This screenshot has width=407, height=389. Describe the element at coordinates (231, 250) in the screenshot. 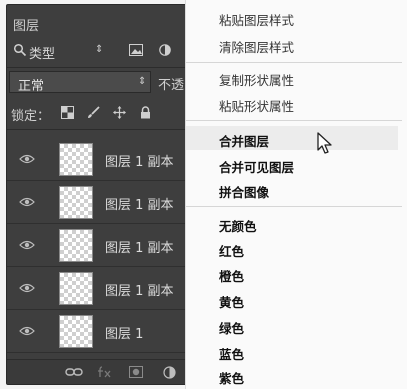

I see `menu-item-red: 红色` at that location.